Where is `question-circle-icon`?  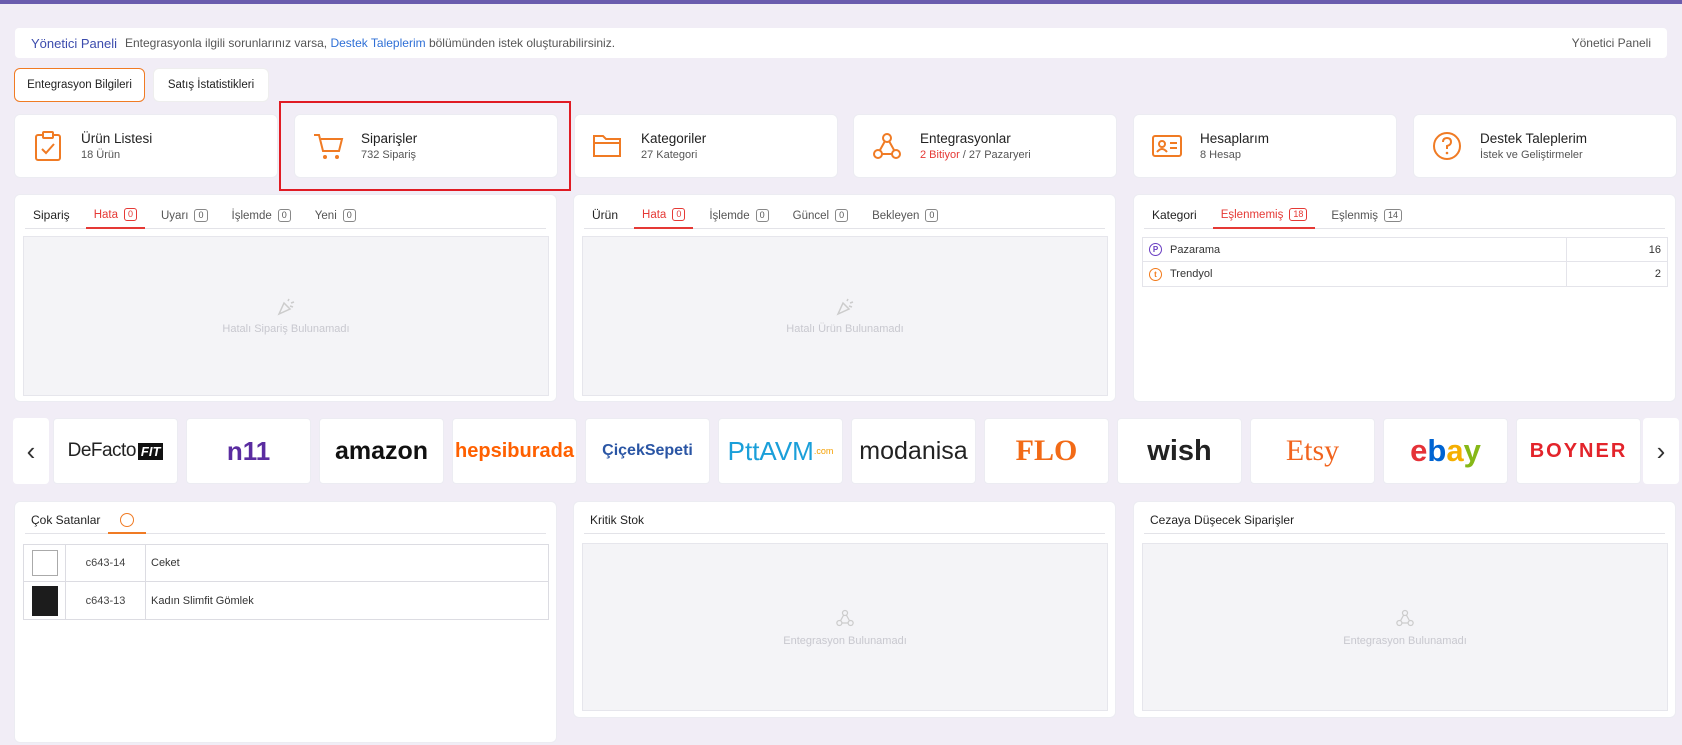
question-circle-icon is located at coordinates (1447, 146).